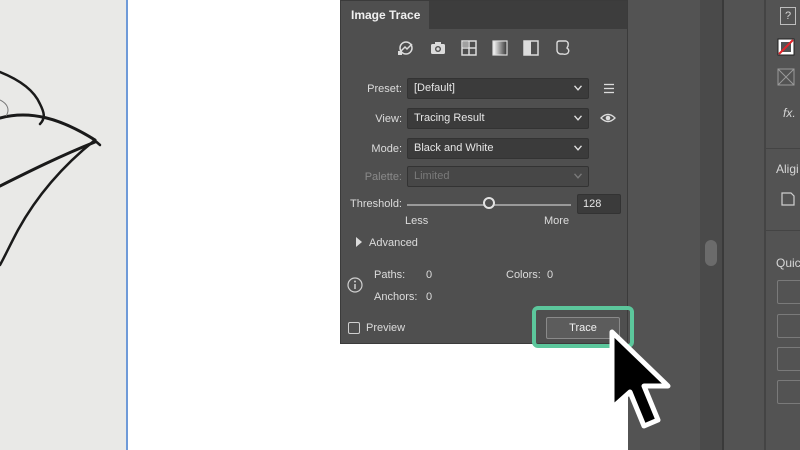 This screenshot has width=800, height=450. What do you see at coordinates (386, 328) in the screenshot?
I see `preview-label: Preview` at bounding box center [386, 328].